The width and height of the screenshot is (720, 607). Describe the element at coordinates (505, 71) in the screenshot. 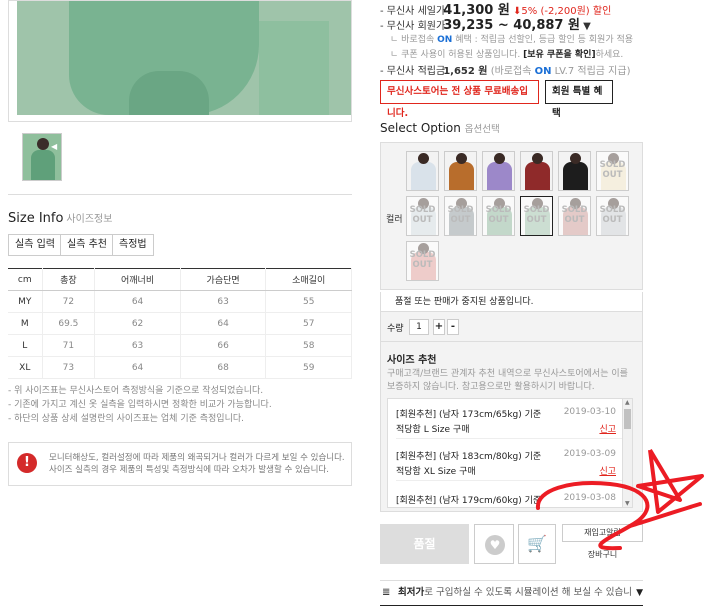

I see `points-row: - 무신사 적립금 1,652 원 (바로접속 ON LV.7 적립금 지급)` at that location.